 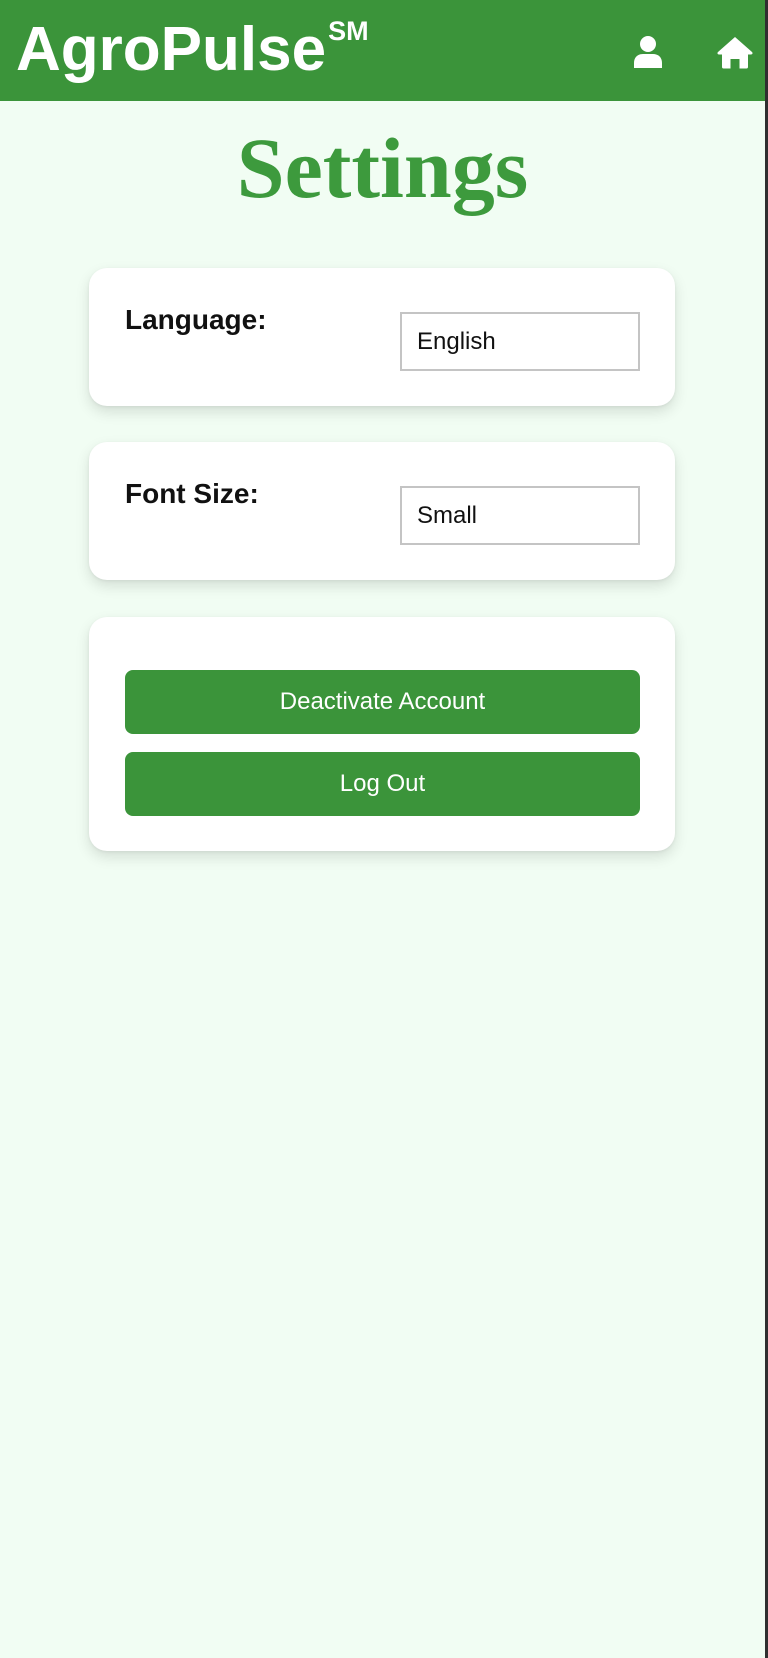 What do you see at coordinates (196, 319) in the screenshot?
I see `language-label: Language:` at bounding box center [196, 319].